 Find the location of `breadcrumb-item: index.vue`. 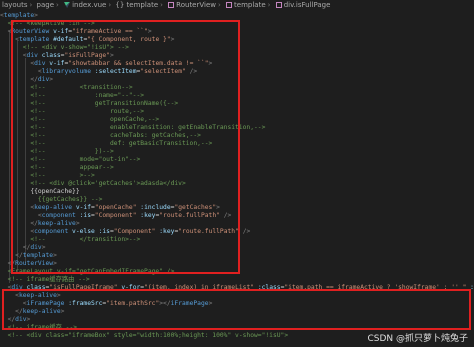

breadcrumb-item: index.vue is located at coordinates (89, 5).